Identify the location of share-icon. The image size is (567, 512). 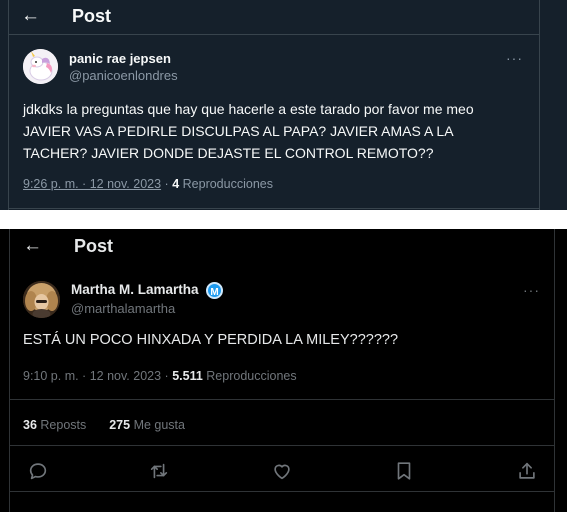
(527, 471).